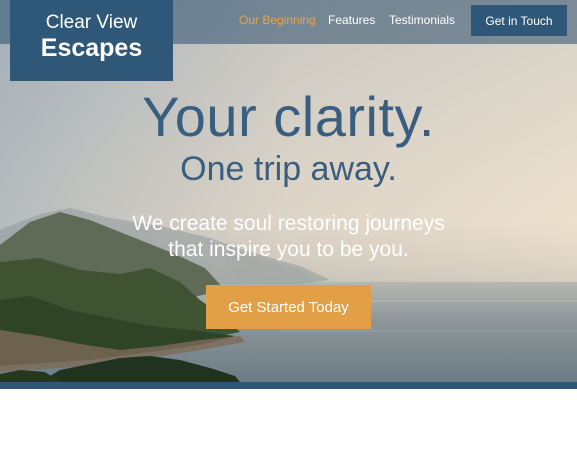 This screenshot has width=577, height=466. Describe the element at coordinates (288, 385) in the screenshot. I see `section-divider` at that location.